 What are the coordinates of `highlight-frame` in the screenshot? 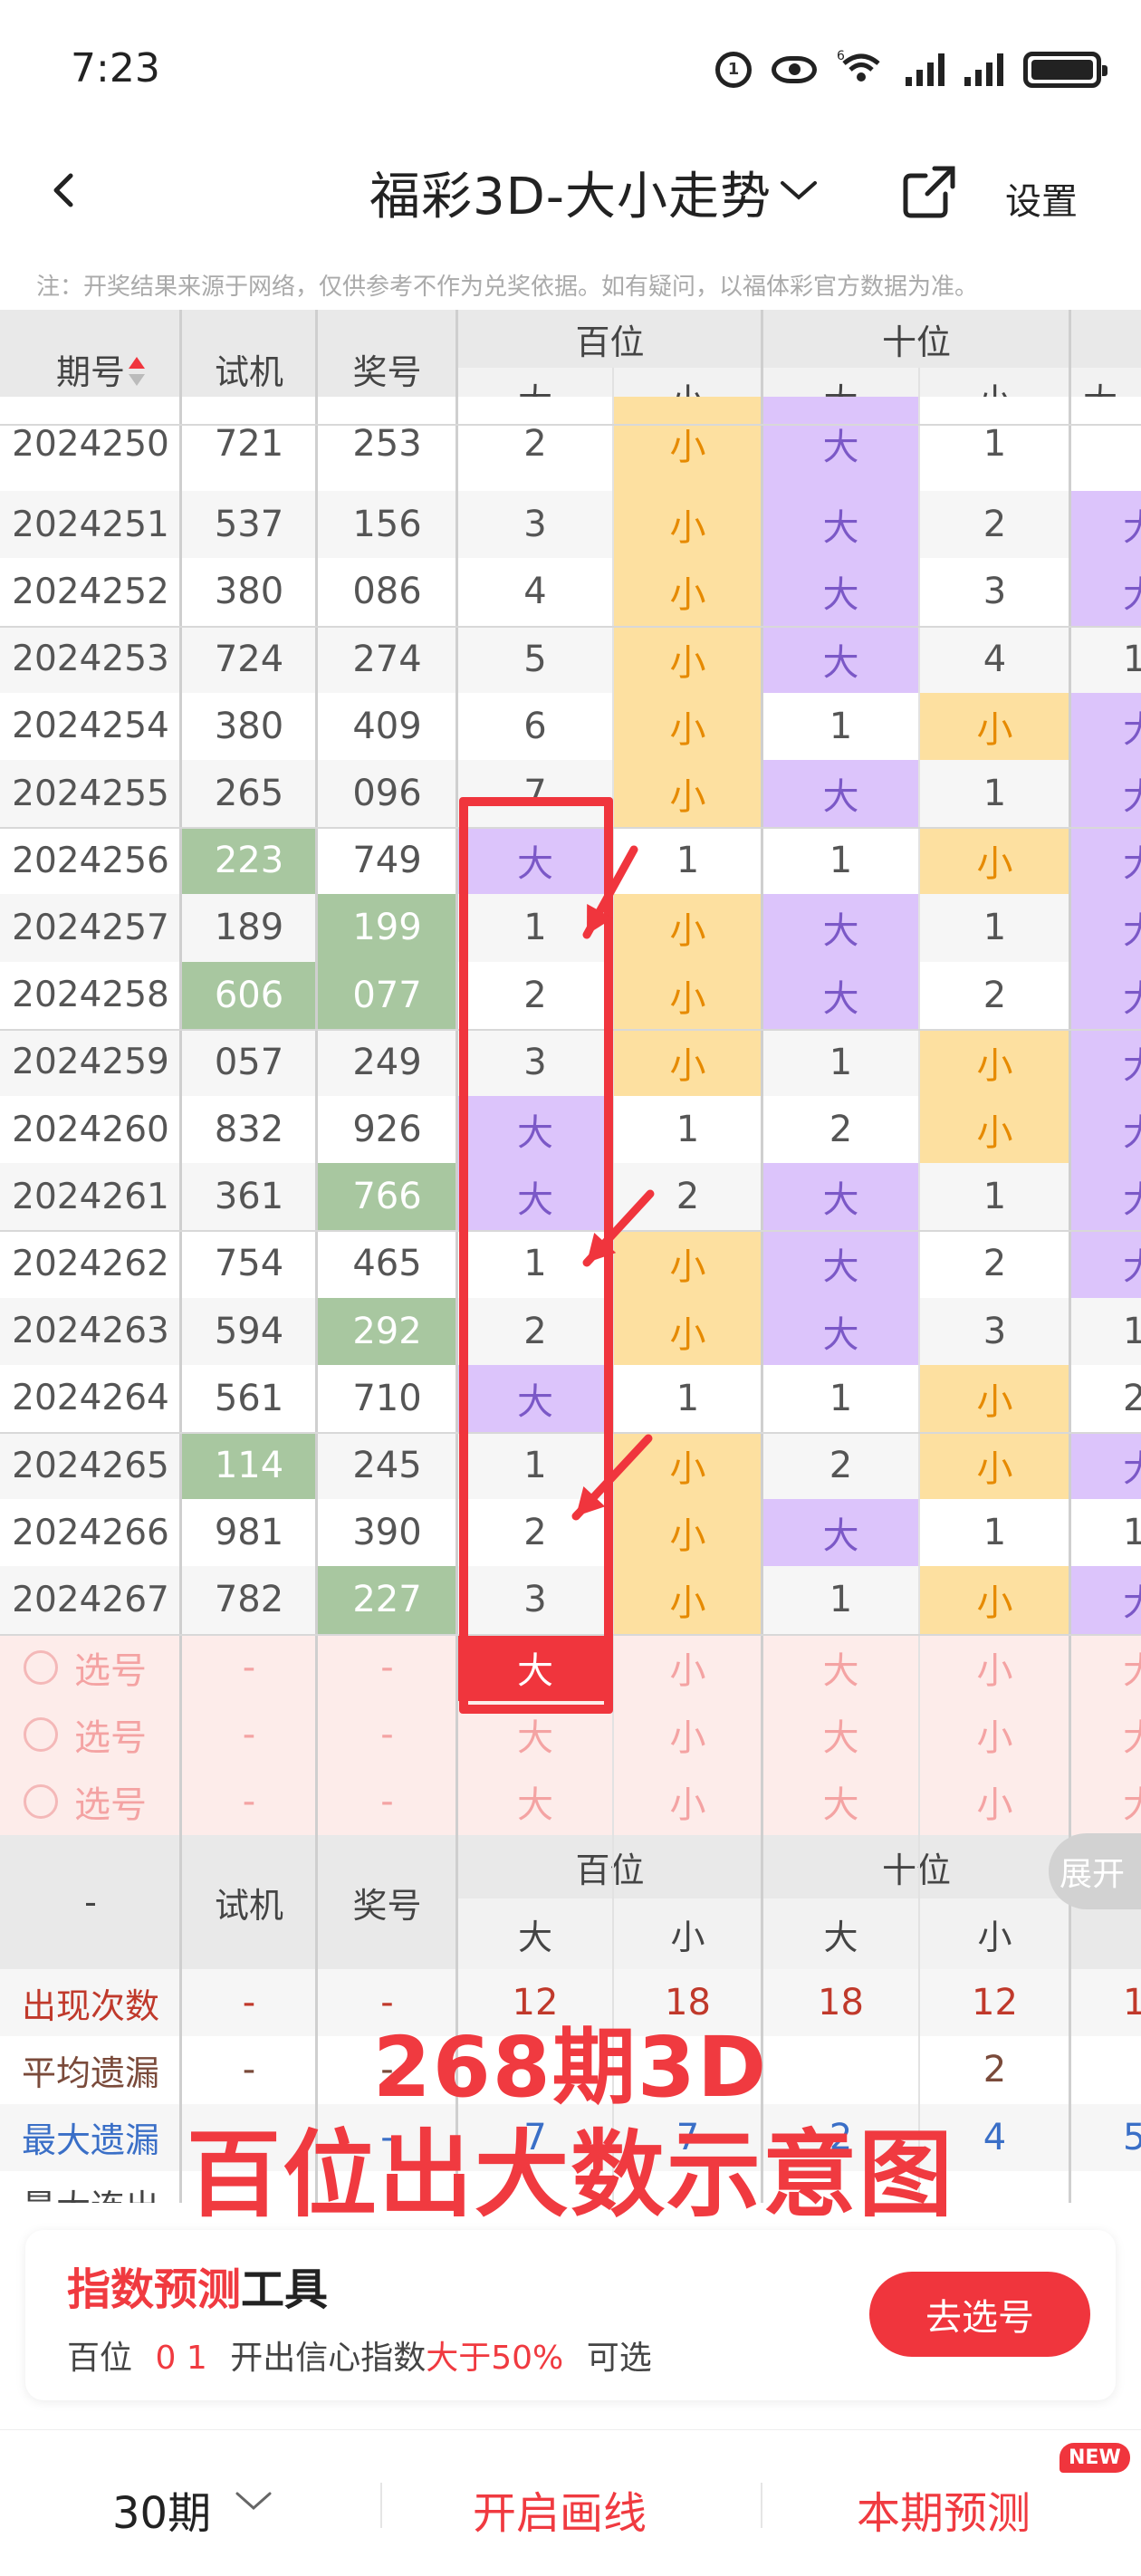 It's located at (536, 1255).